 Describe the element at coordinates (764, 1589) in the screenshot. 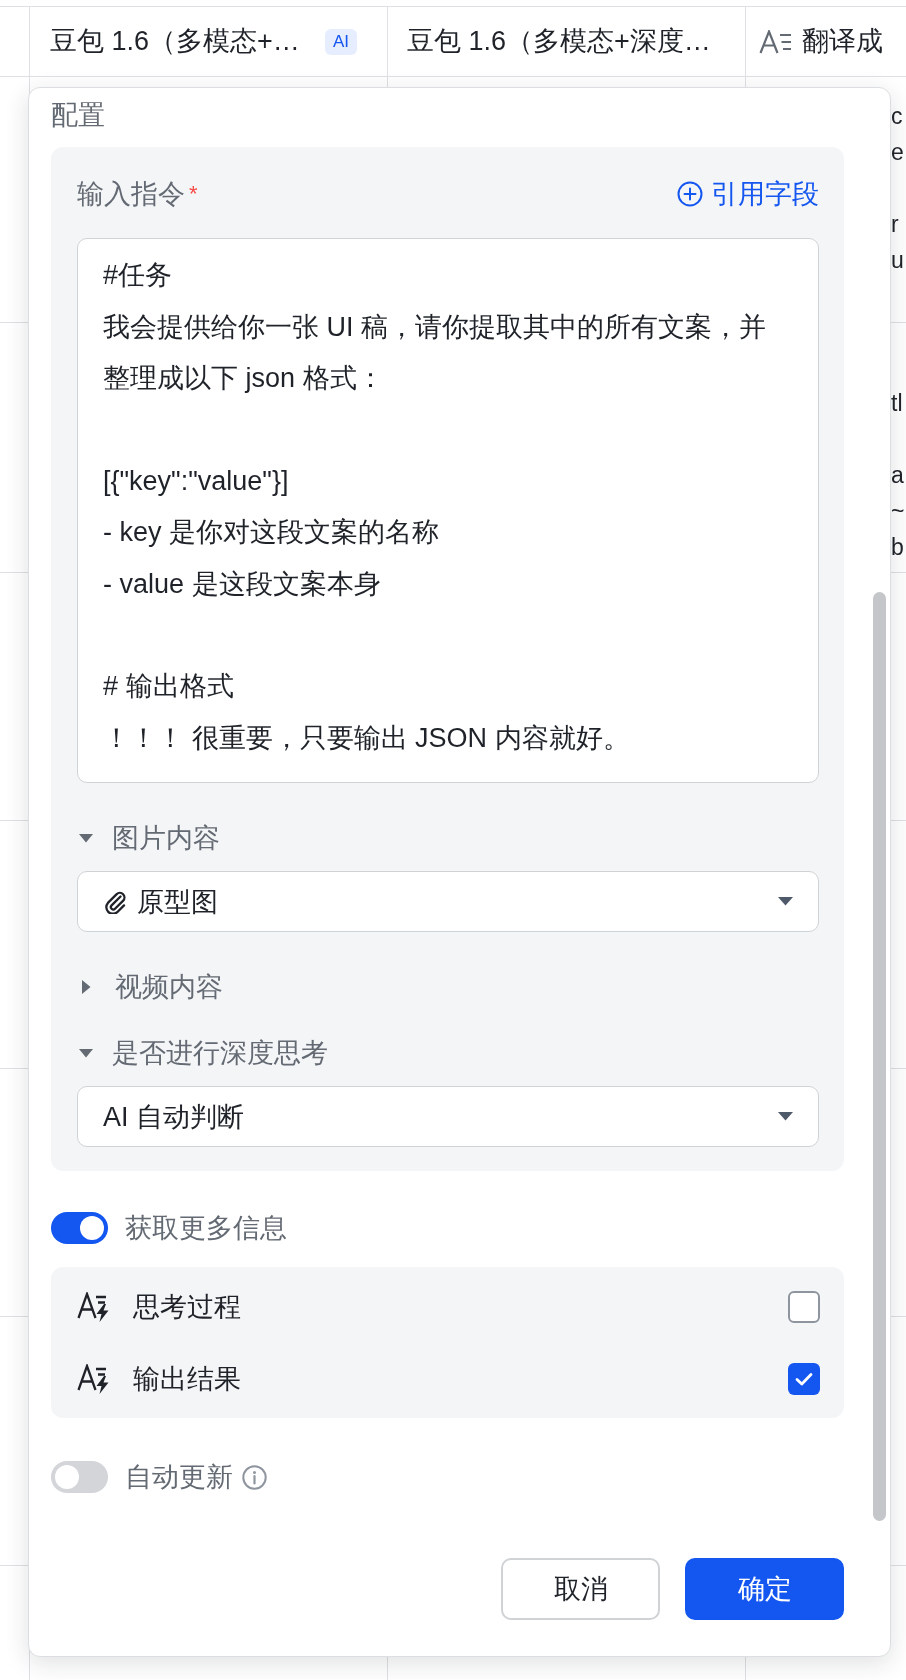

I see `confirm-button: 确定` at that location.